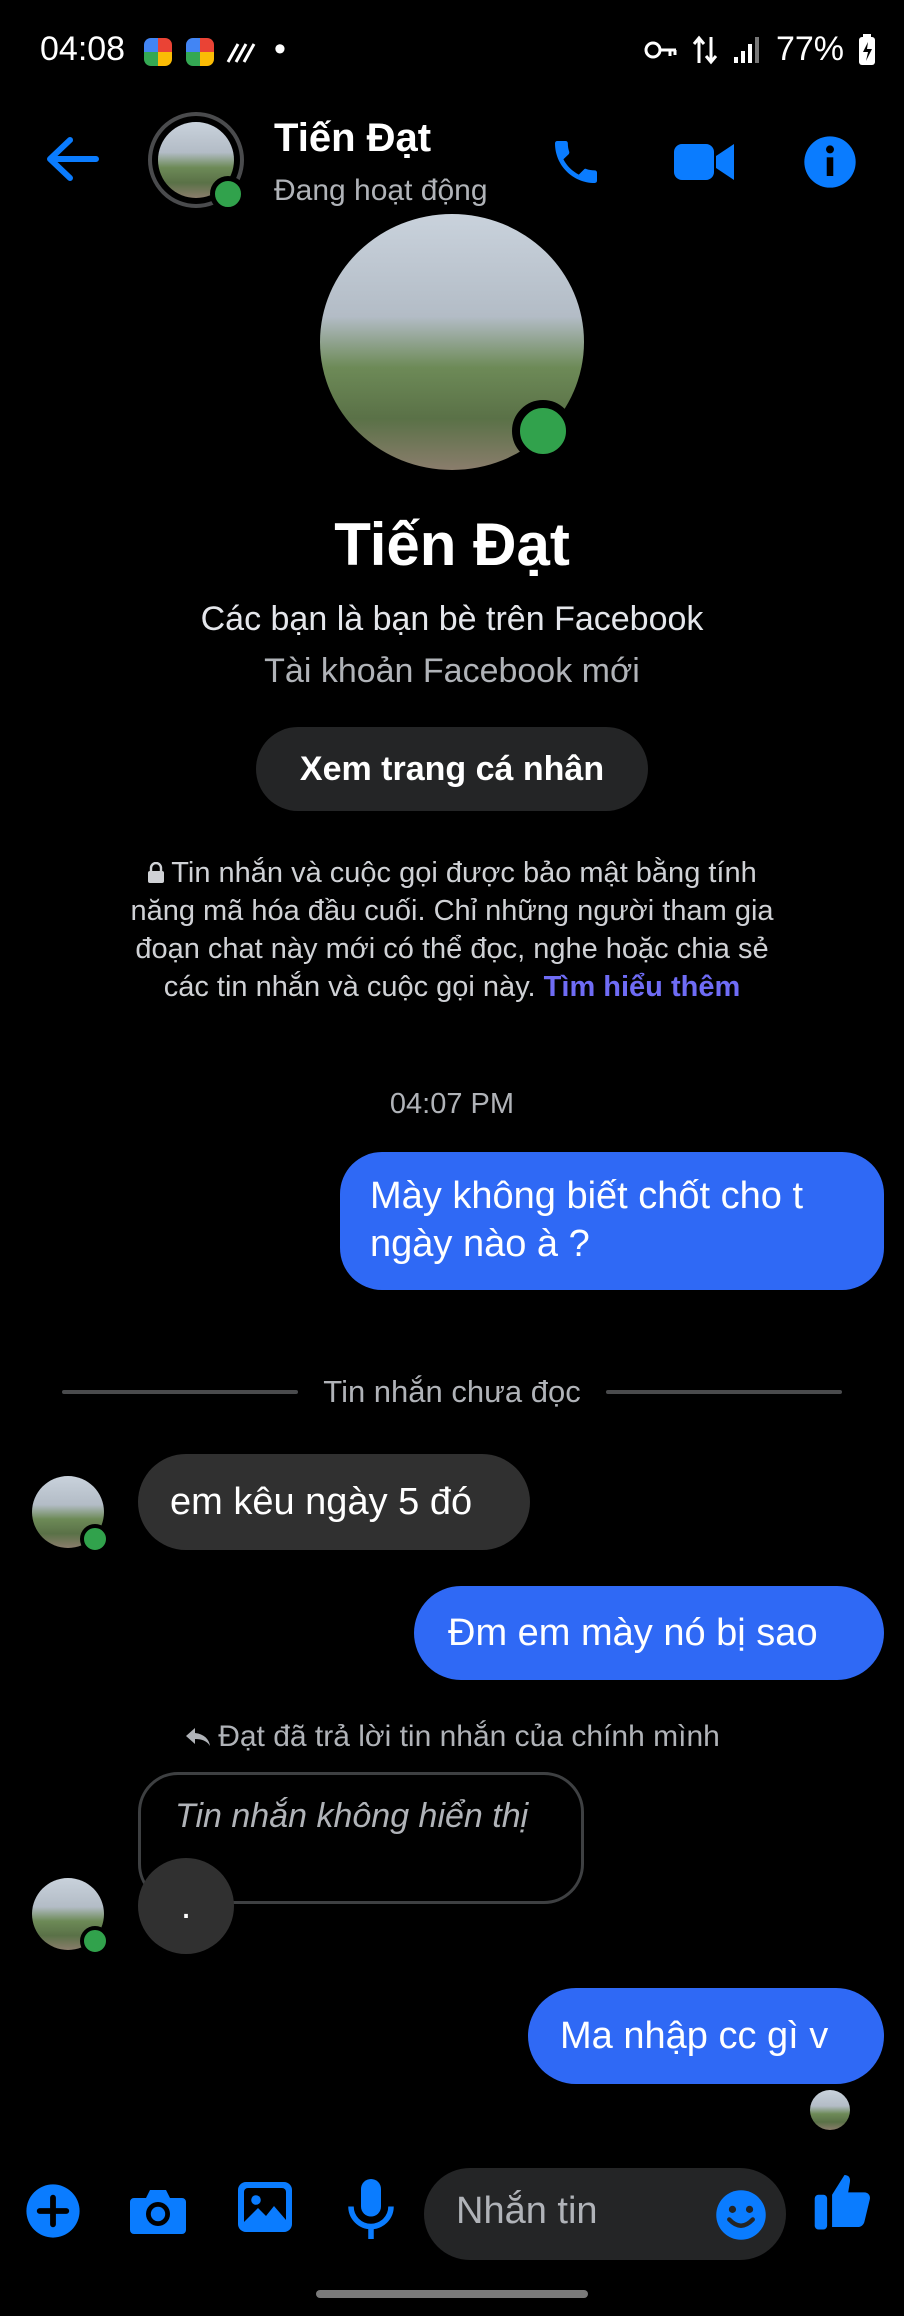 Image resolution: width=904 pixels, height=2316 pixels. Describe the element at coordinates (830, 162) in the screenshot. I see `info-icon` at that location.